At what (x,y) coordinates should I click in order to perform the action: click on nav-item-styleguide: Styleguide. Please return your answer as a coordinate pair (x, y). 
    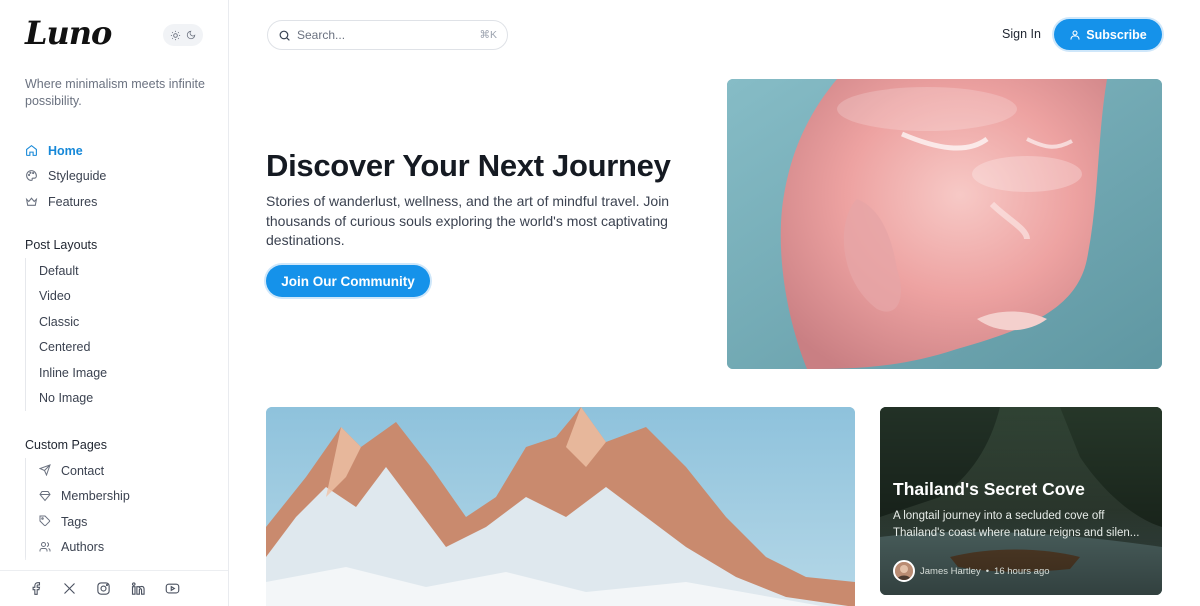
    Looking at the image, I should click on (65, 177).